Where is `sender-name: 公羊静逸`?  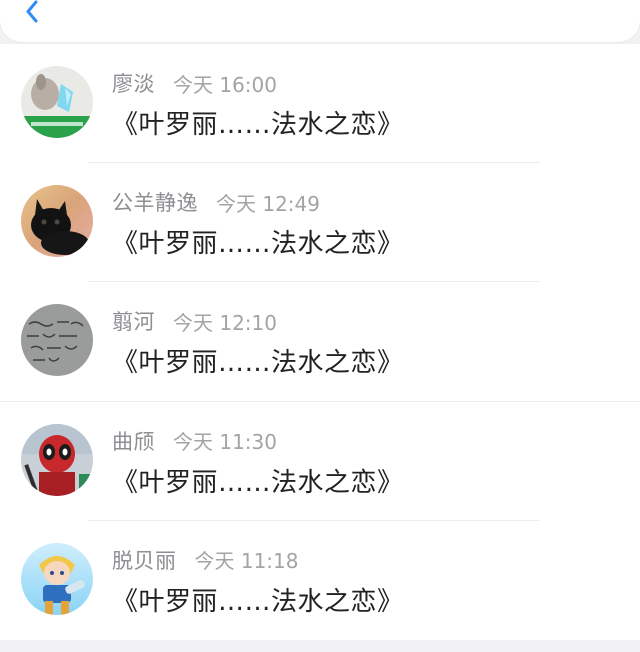 sender-name: 公羊静逸 is located at coordinates (155, 203).